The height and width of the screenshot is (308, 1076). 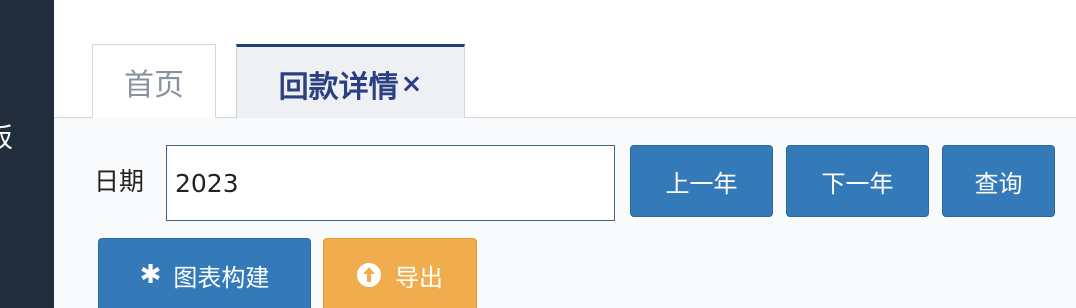 I want to click on upload-circle-icon, so click(x=369, y=275).